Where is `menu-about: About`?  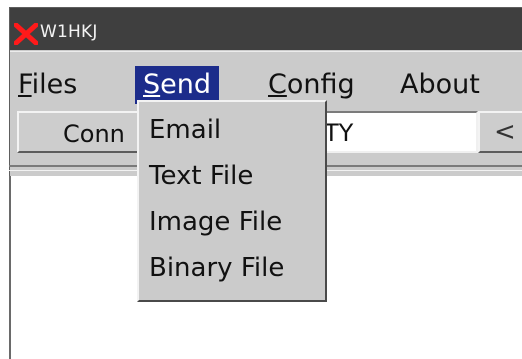
menu-about: About is located at coordinates (440, 85).